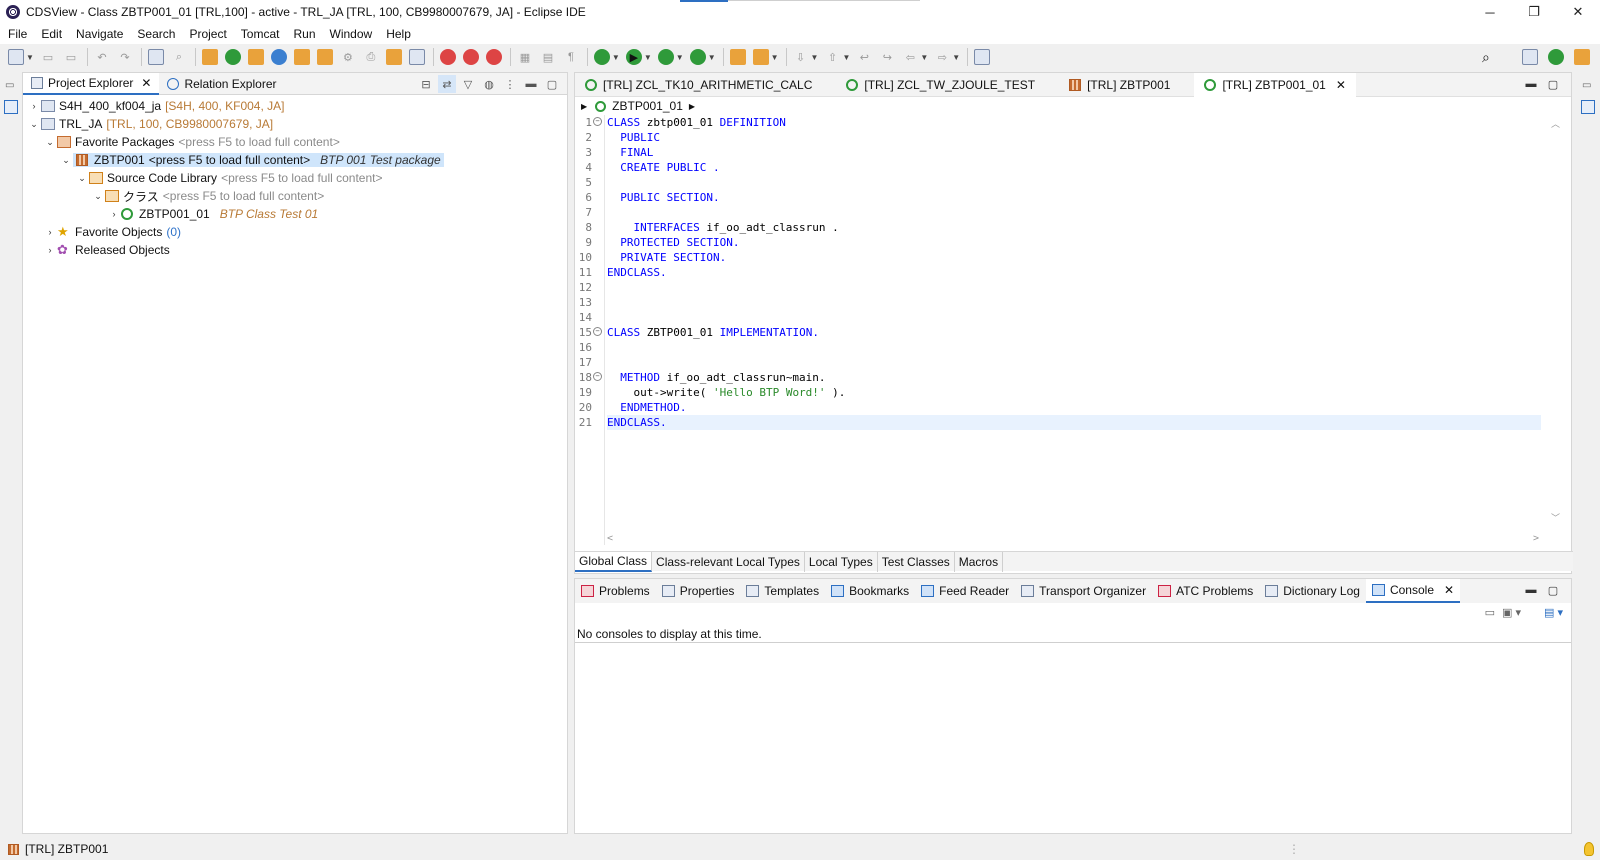  Describe the element at coordinates (295, 124) in the screenshot. I see `tree-item-trl-project: ⌄ TRL_JA [TRL, 100, CB9980007679, JA]` at that location.